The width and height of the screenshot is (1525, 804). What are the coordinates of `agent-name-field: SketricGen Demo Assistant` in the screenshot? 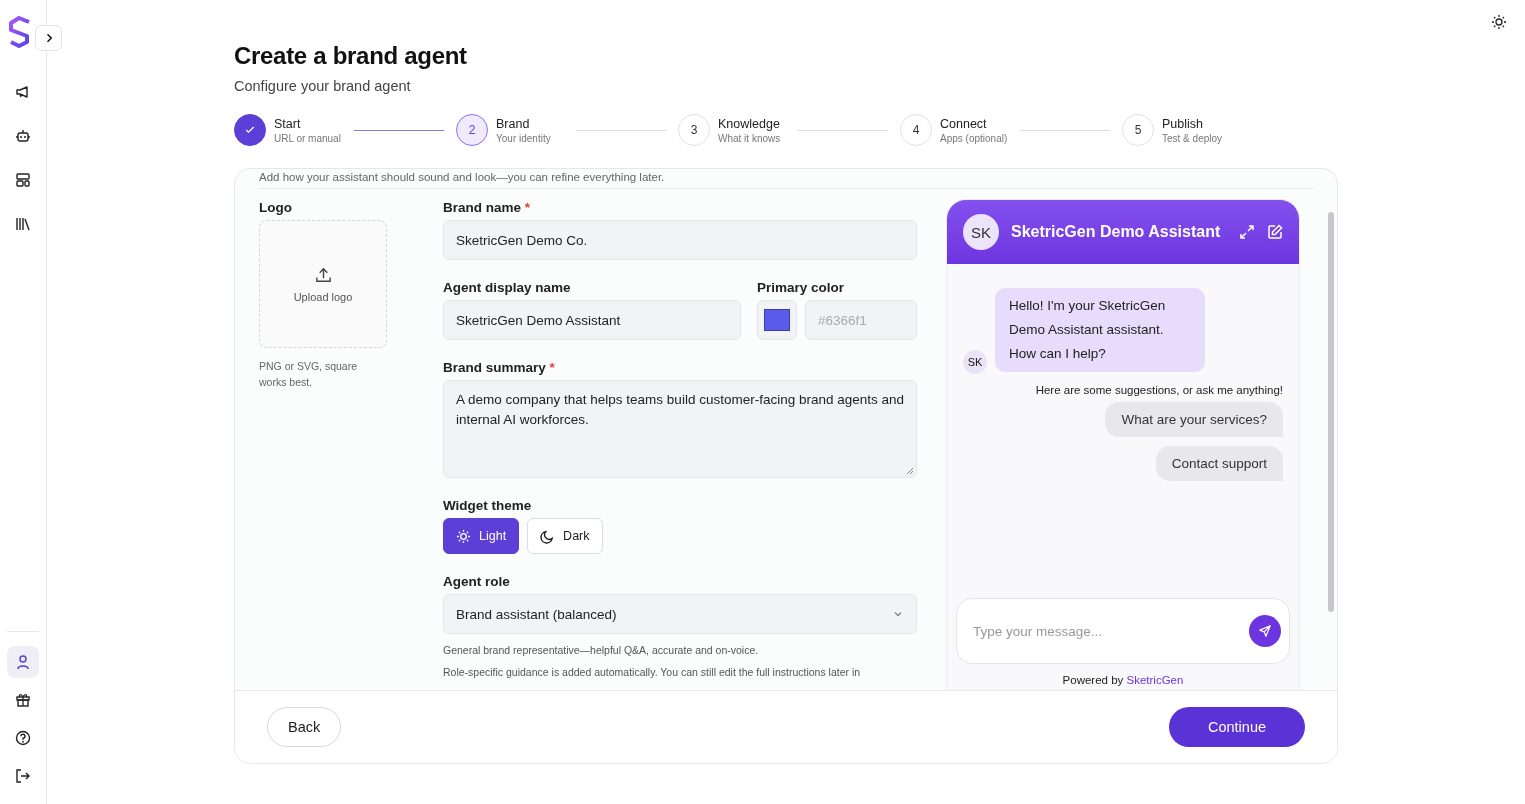 It's located at (592, 320).